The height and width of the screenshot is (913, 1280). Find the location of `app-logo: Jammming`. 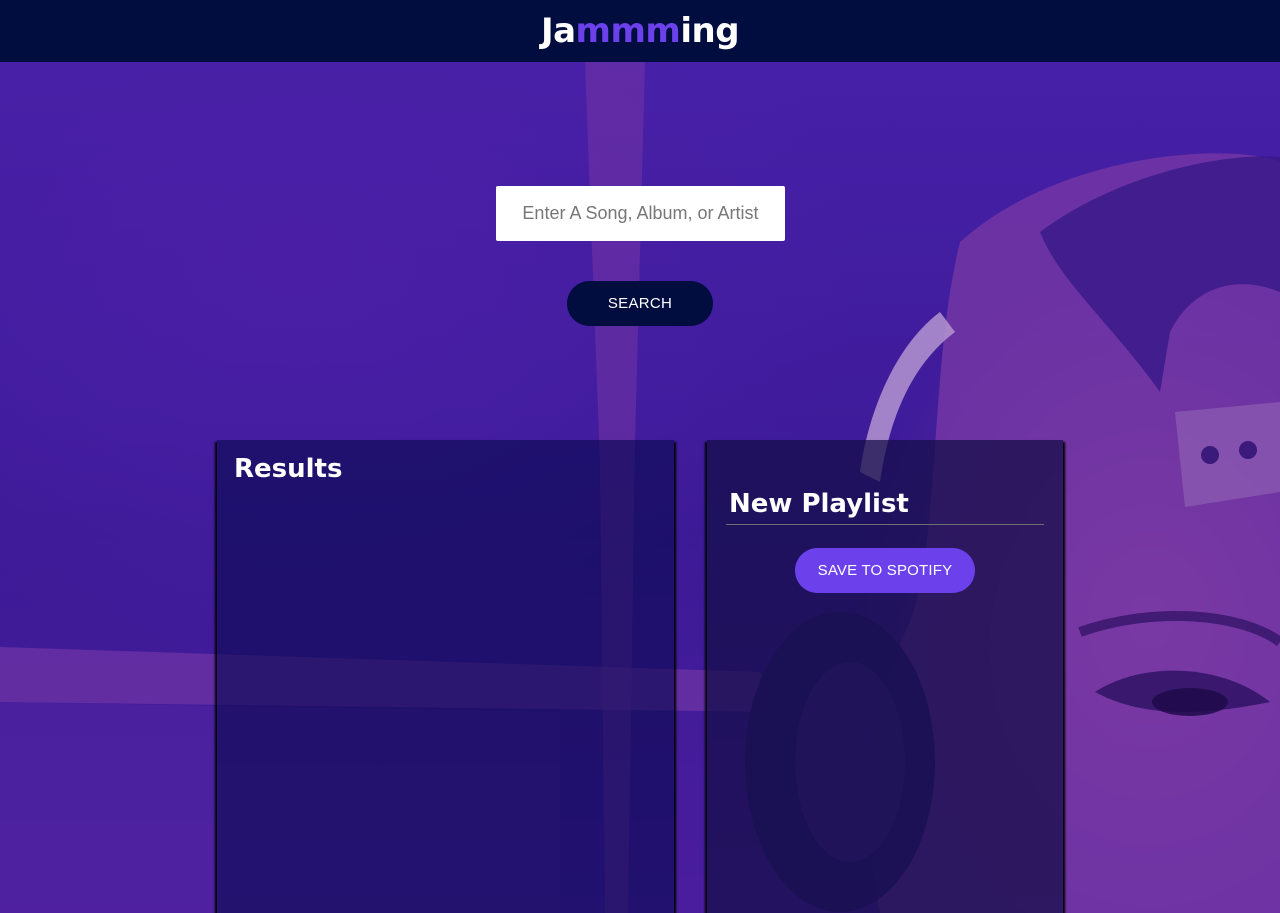

app-logo: Jammming is located at coordinates (640, 31).